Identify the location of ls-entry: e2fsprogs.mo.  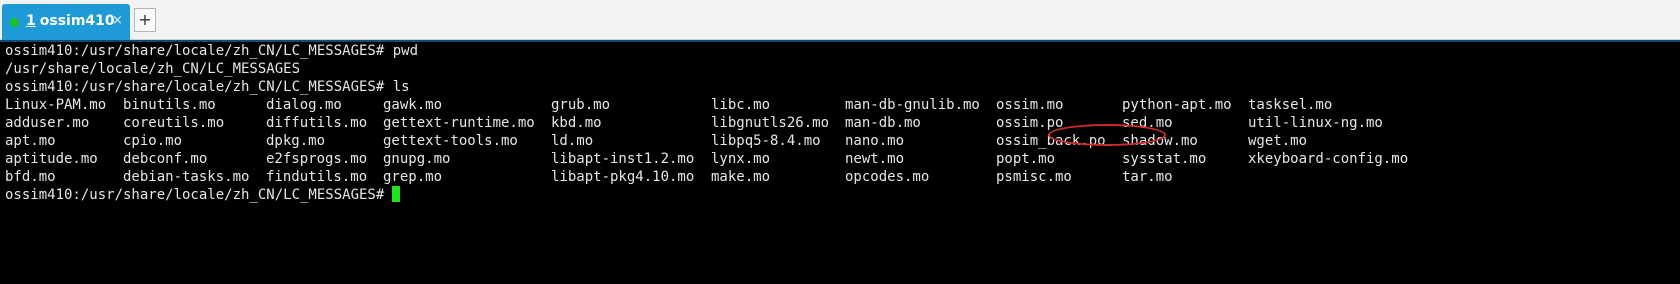
(317, 159).